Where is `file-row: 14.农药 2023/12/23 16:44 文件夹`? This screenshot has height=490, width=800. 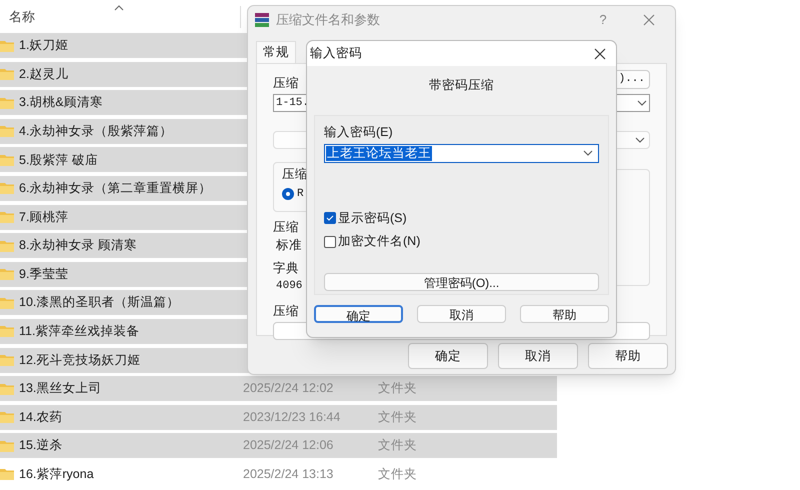
file-row: 14.农药 2023/12/23 16:44 文件夹 is located at coordinates (278, 417).